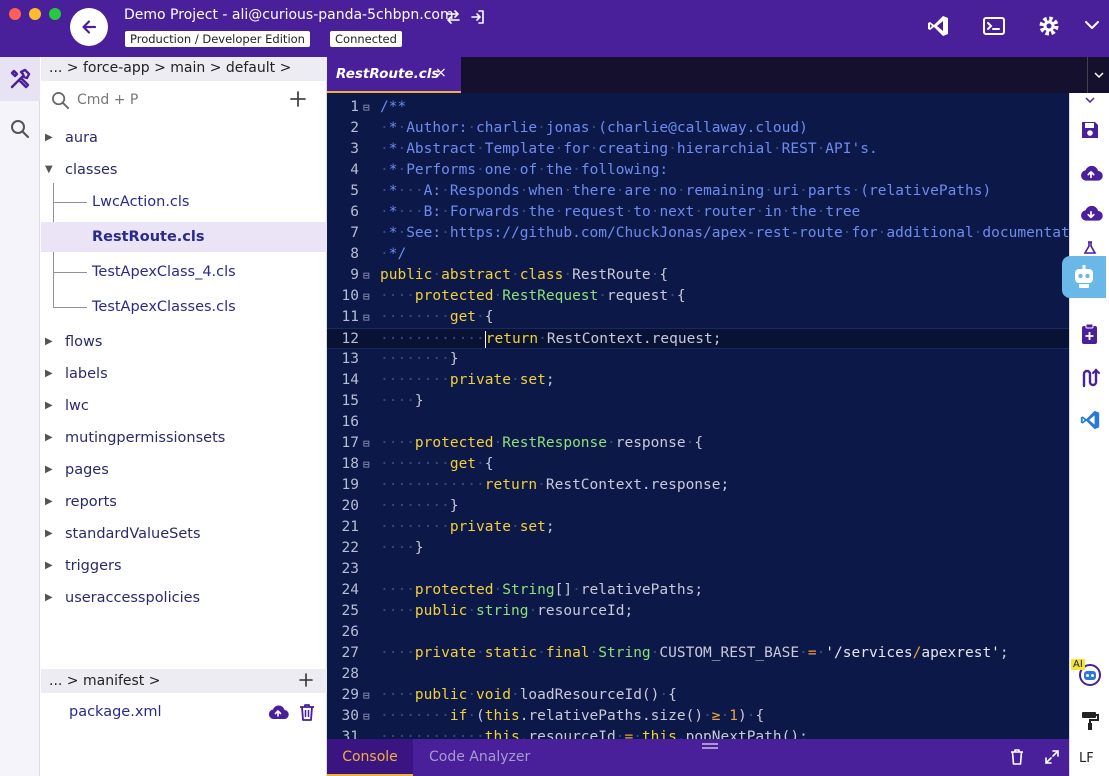  I want to click on tree-folder-useraccesspolicies: ▶ useraccesspolicies, so click(184, 598).